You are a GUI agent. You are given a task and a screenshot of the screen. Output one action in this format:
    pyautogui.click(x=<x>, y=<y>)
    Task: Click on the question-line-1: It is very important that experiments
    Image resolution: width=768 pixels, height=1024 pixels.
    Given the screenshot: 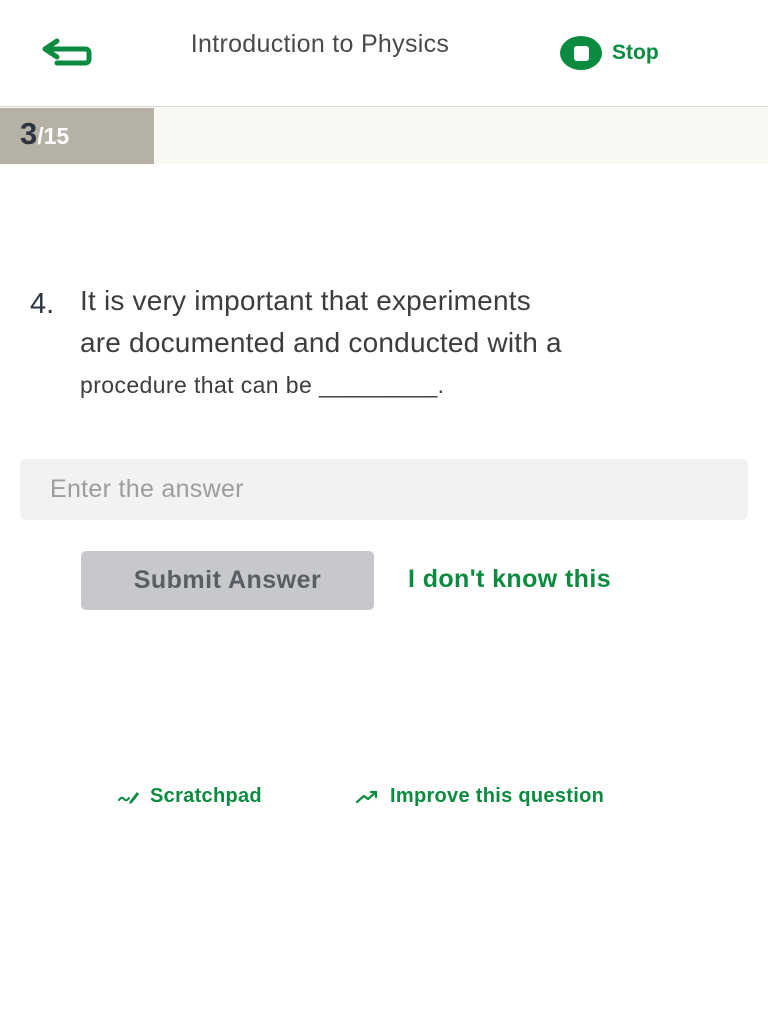 What is the action you would take?
    pyautogui.click(x=305, y=300)
    